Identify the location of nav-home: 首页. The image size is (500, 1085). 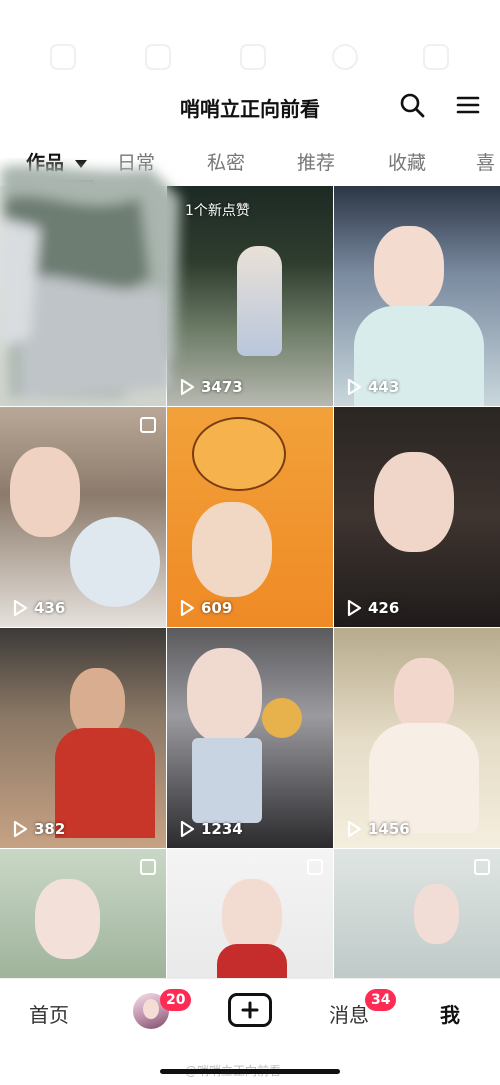
(49, 1013).